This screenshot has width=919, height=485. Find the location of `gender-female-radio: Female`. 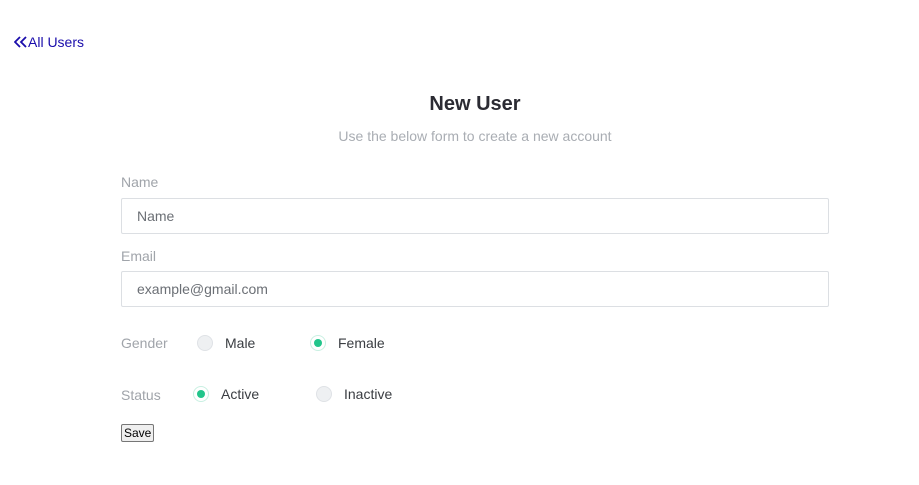

gender-female-radio: Female is located at coordinates (347, 343).